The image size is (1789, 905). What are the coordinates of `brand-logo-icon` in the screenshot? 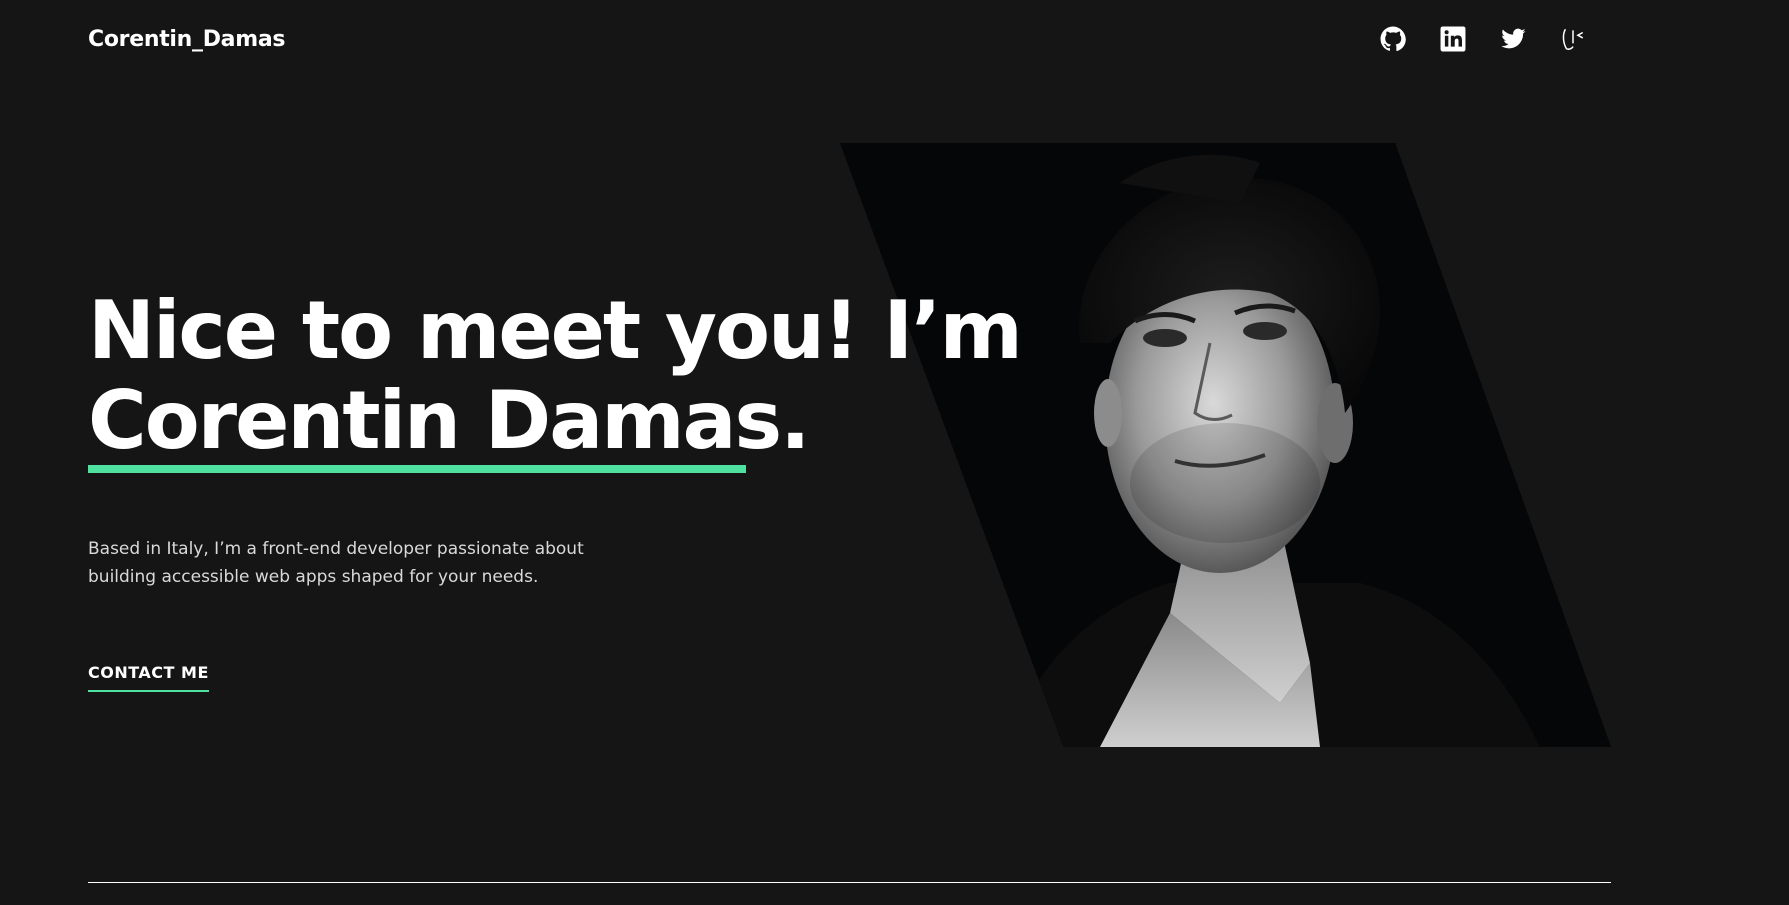 It's located at (1573, 39).